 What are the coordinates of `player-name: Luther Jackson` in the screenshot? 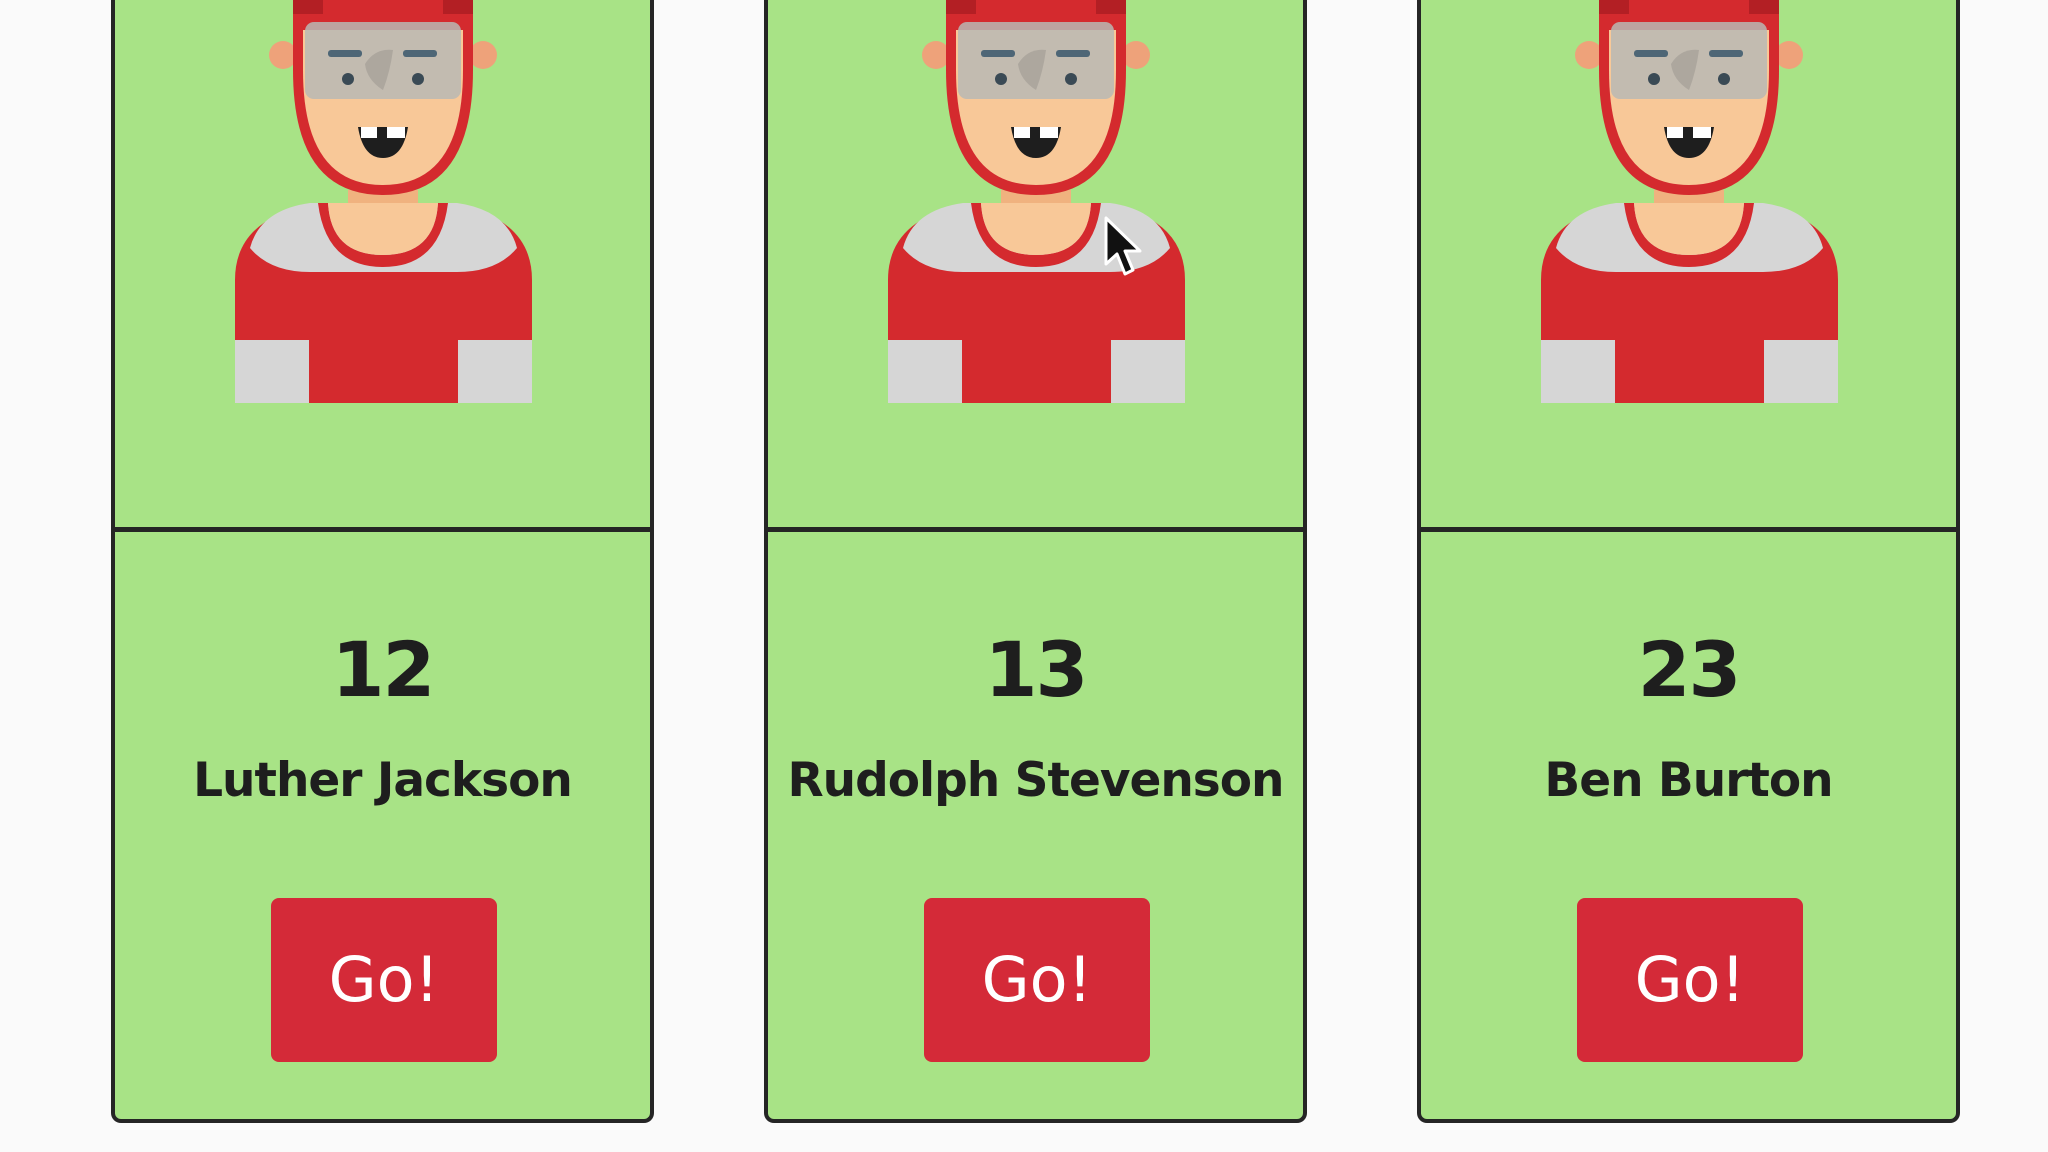 It's located at (383, 780).